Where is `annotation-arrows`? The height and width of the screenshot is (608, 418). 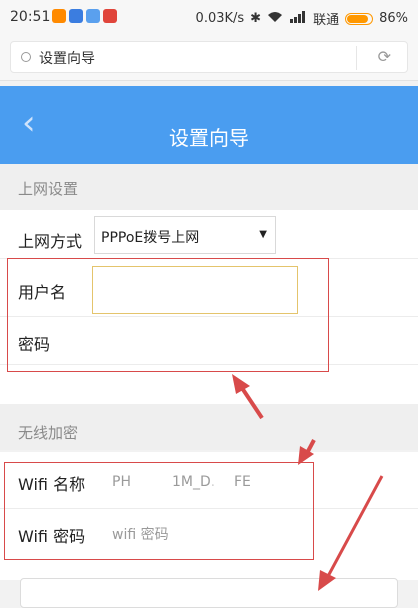
annotation-arrows is located at coordinates (308, 482).